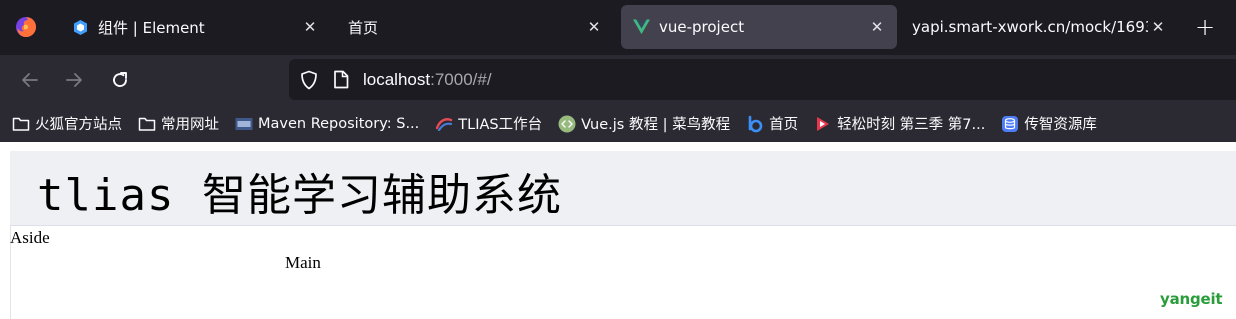 The image size is (1236, 319). I want to click on tab-vue-project: vue-project ✕, so click(759, 27).